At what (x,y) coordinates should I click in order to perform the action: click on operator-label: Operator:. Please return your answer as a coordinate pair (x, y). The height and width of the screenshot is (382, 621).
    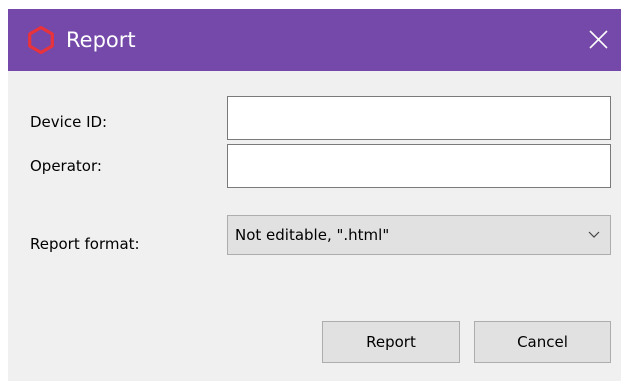
    Looking at the image, I should click on (66, 166).